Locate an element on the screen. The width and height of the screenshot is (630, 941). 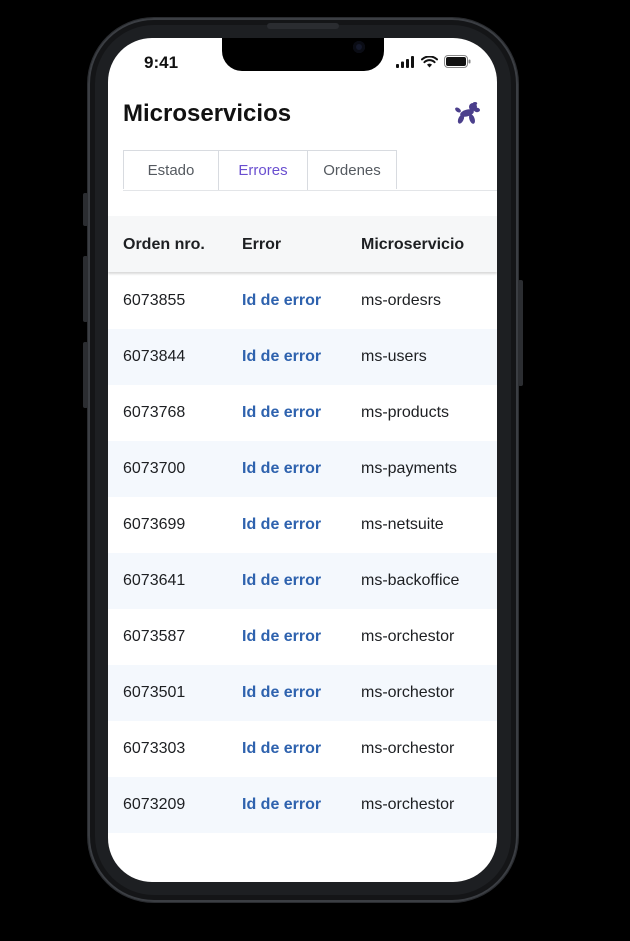
wifi-icon is located at coordinates (429, 61).